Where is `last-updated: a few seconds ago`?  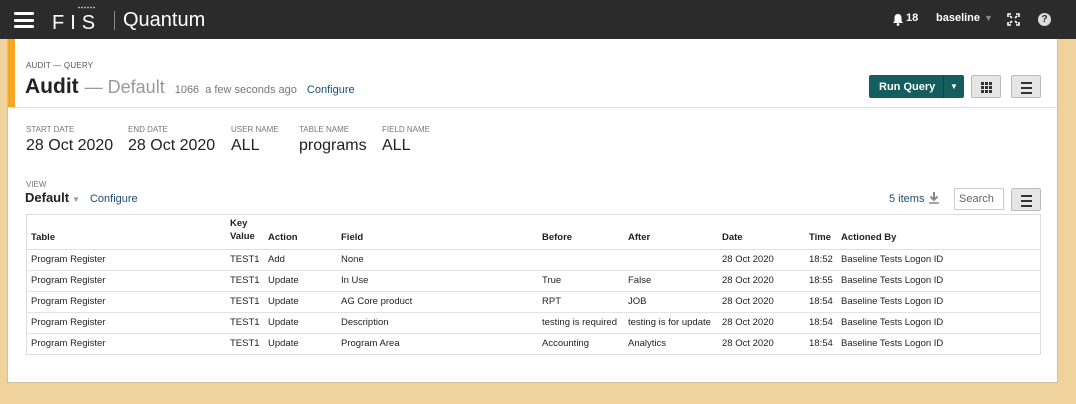
last-updated: a few seconds ago is located at coordinates (251, 90).